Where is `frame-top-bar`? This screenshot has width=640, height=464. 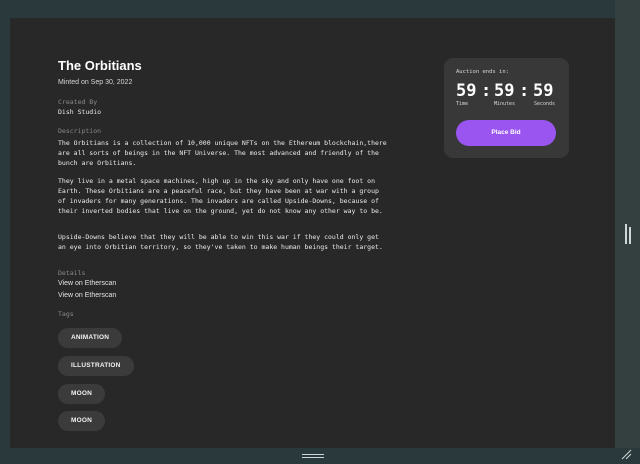
frame-top-bar is located at coordinates (320, 9).